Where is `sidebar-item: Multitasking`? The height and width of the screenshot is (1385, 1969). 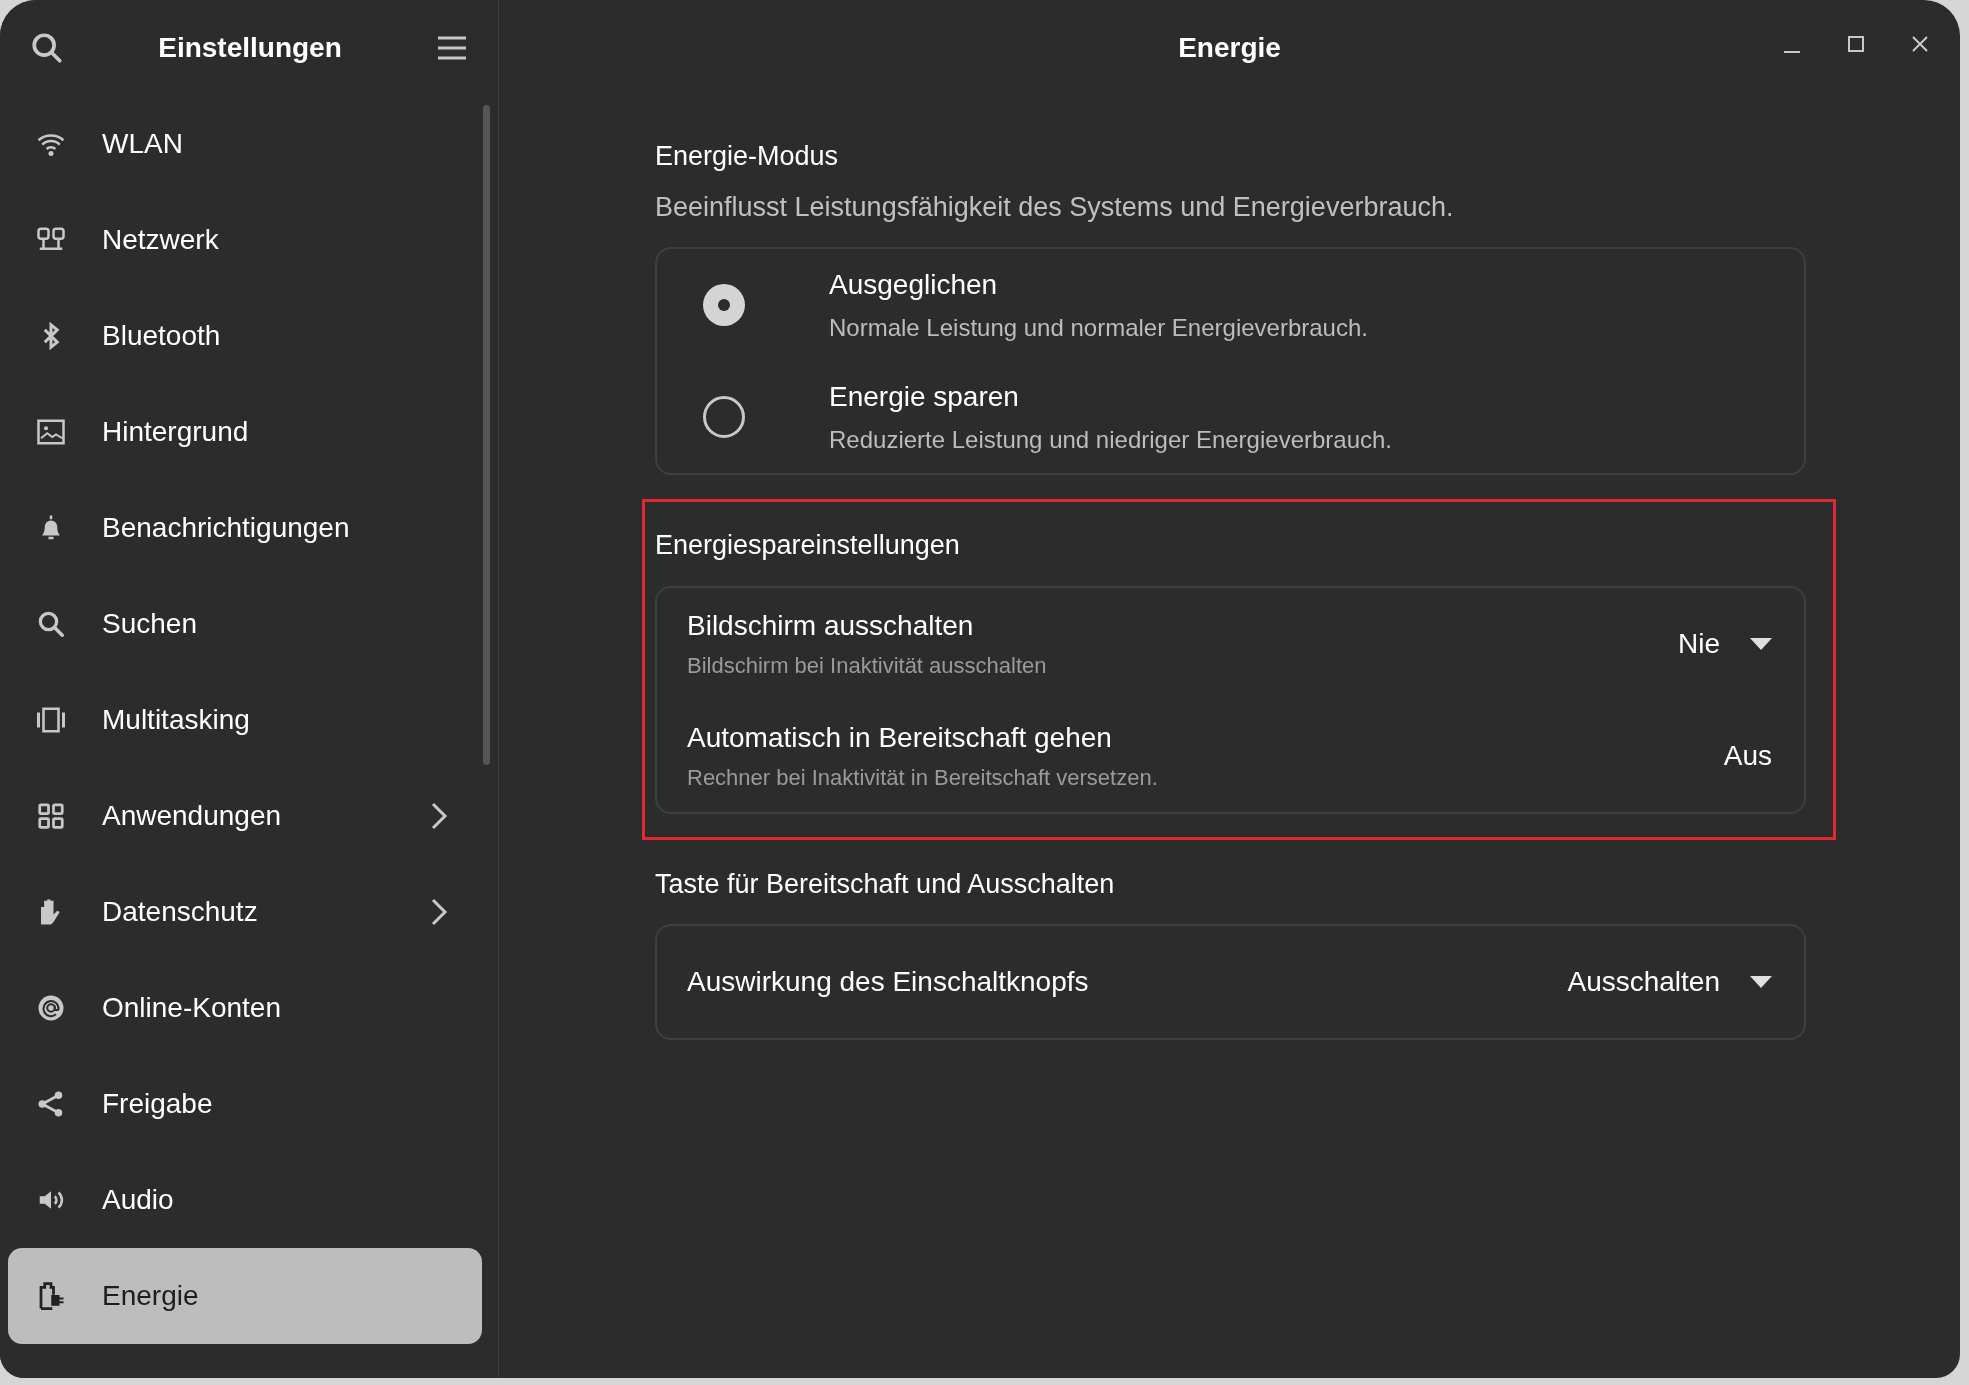 sidebar-item: Multitasking is located at coordinates (245, 720).